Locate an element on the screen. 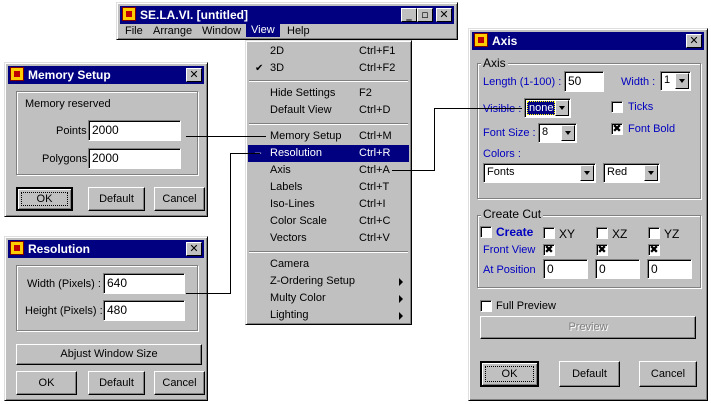  menu-item-color-scale: Color Scale Ctrl+C is located at coordinates (328, 221).